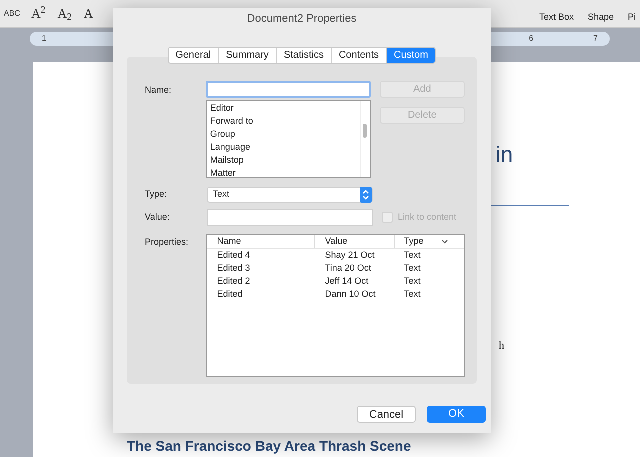 The height and width of the screenshot is (457, 640). I want to click on insert-button: Text Box, so click(556, 13).